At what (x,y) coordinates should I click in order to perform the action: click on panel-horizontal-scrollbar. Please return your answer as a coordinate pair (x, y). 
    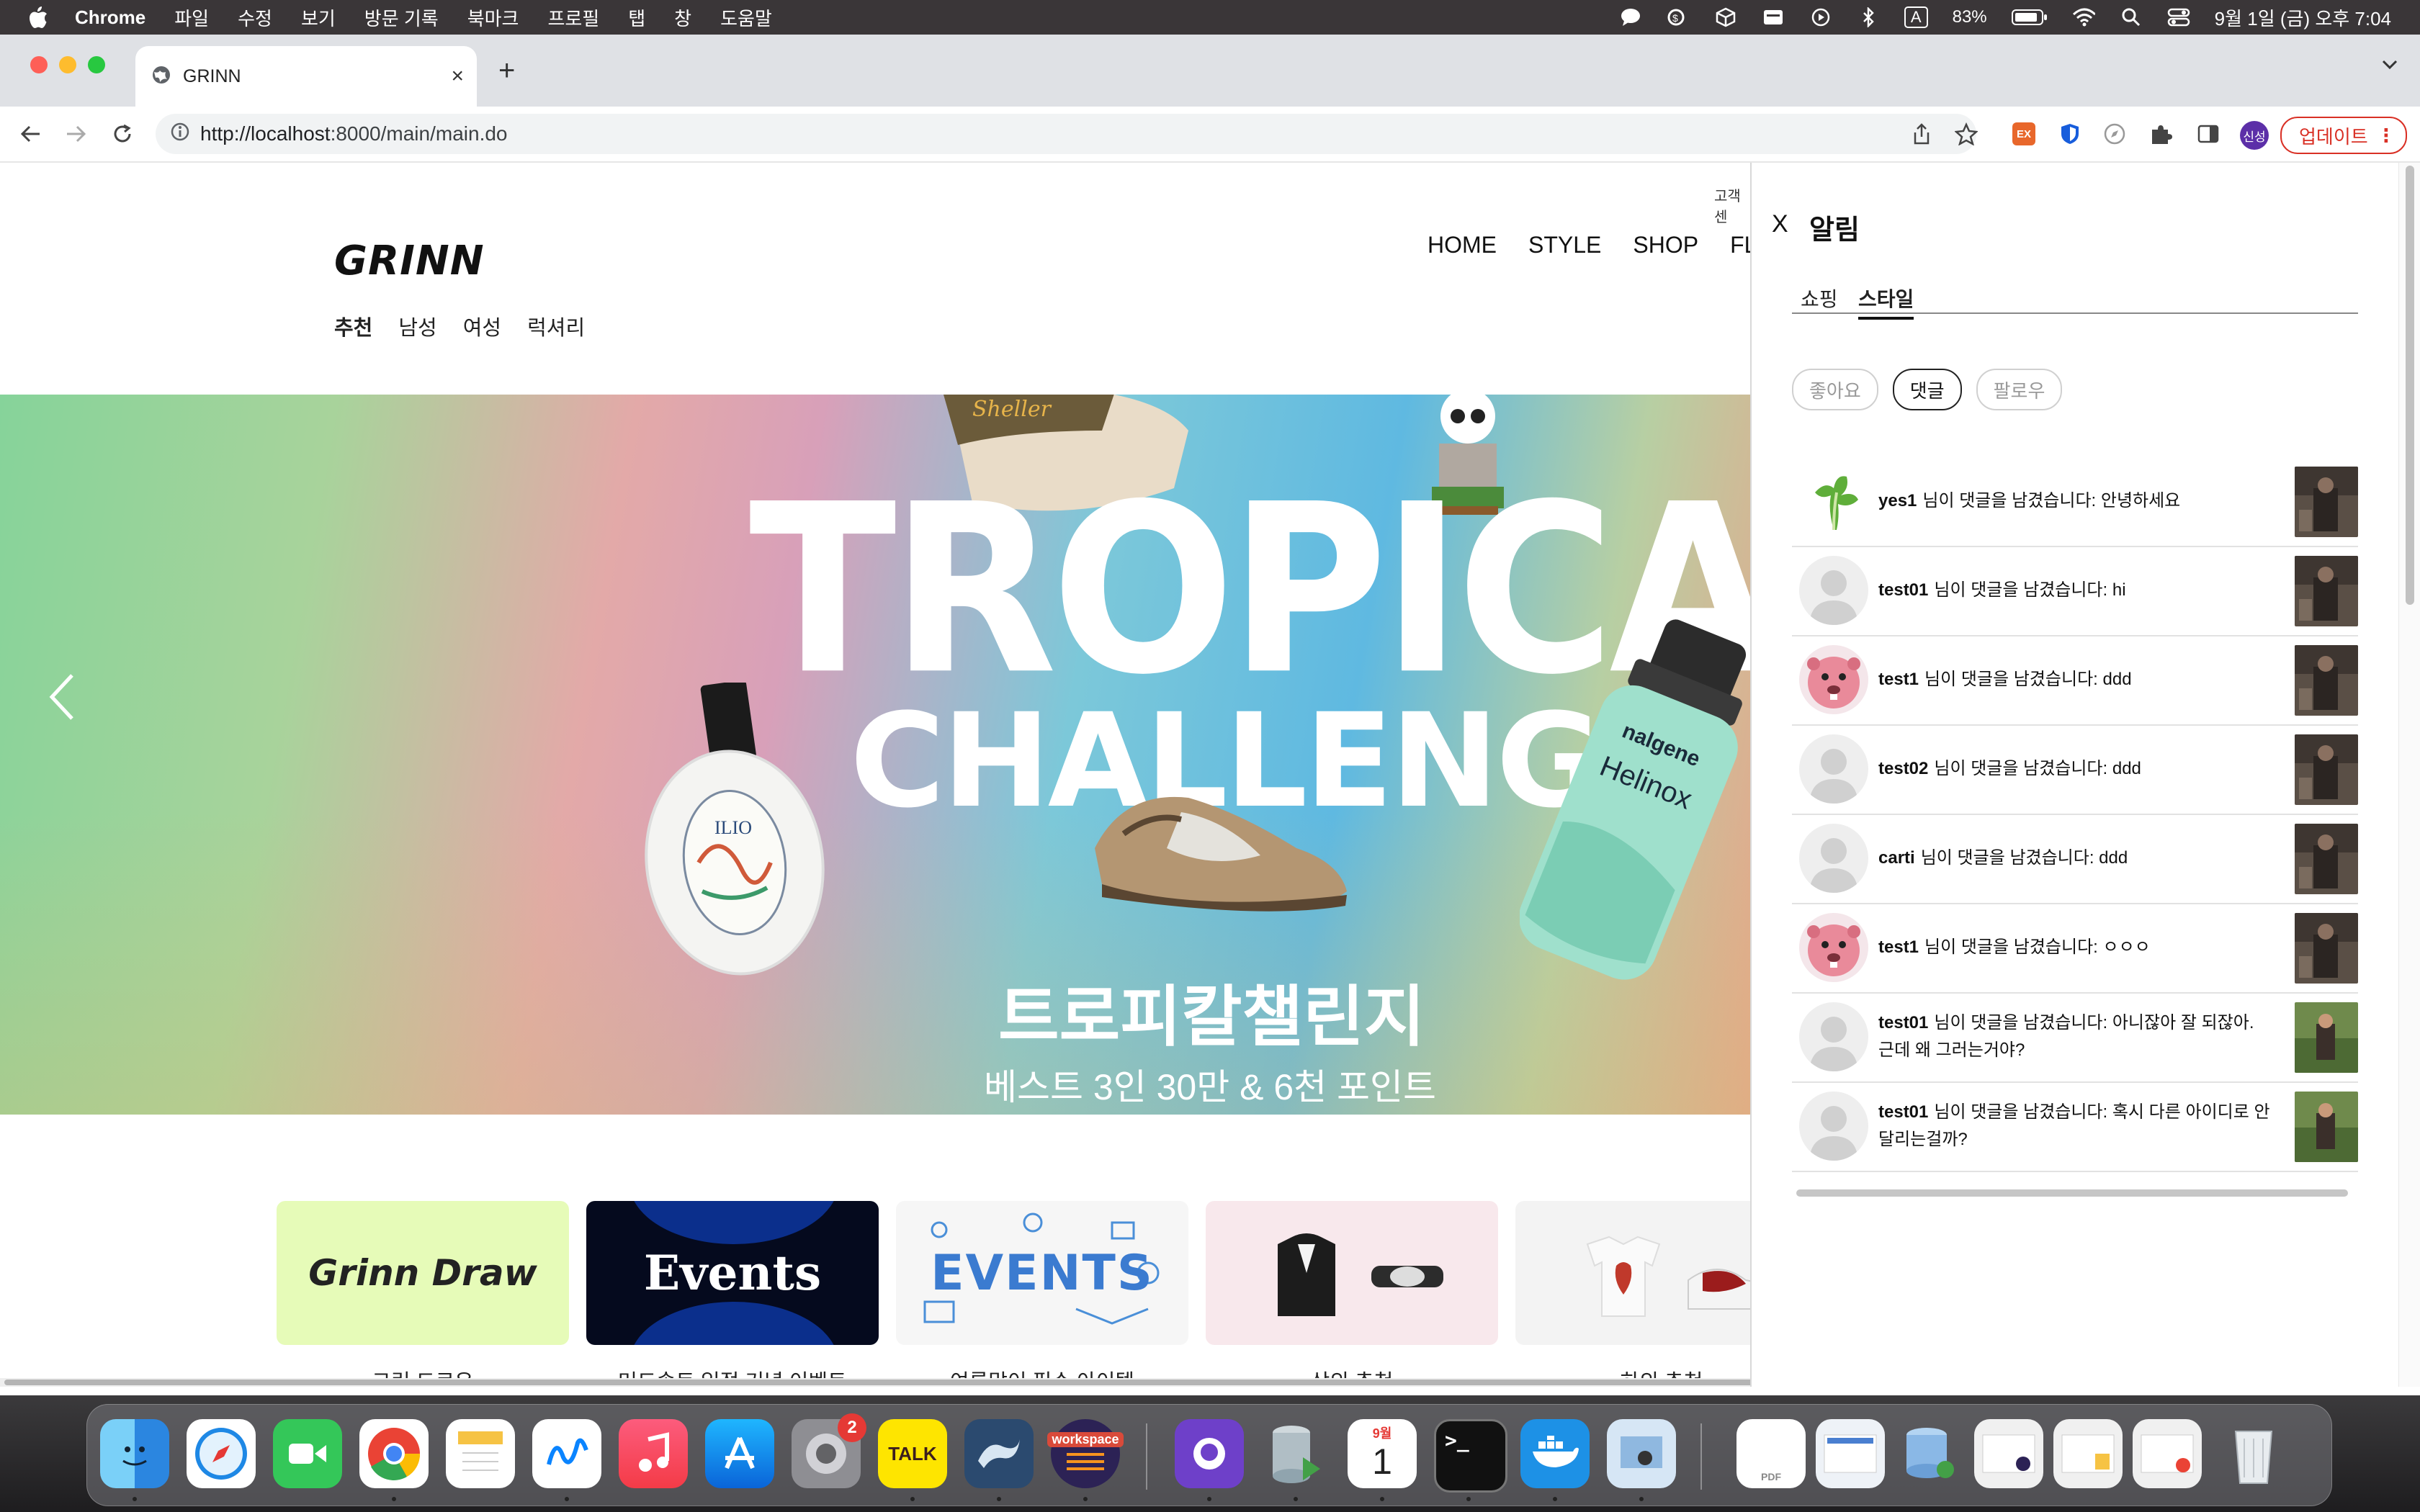
    Looking at the image, I should click on (2075, 1193).